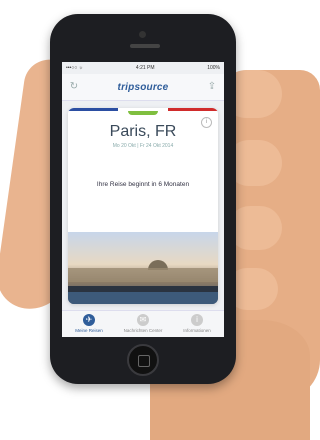 This screenshot has height=440, width=320. Describe the element at coordinates (143, 131) in the screenshot. I see `trip-city: Paris, FR` at that location.